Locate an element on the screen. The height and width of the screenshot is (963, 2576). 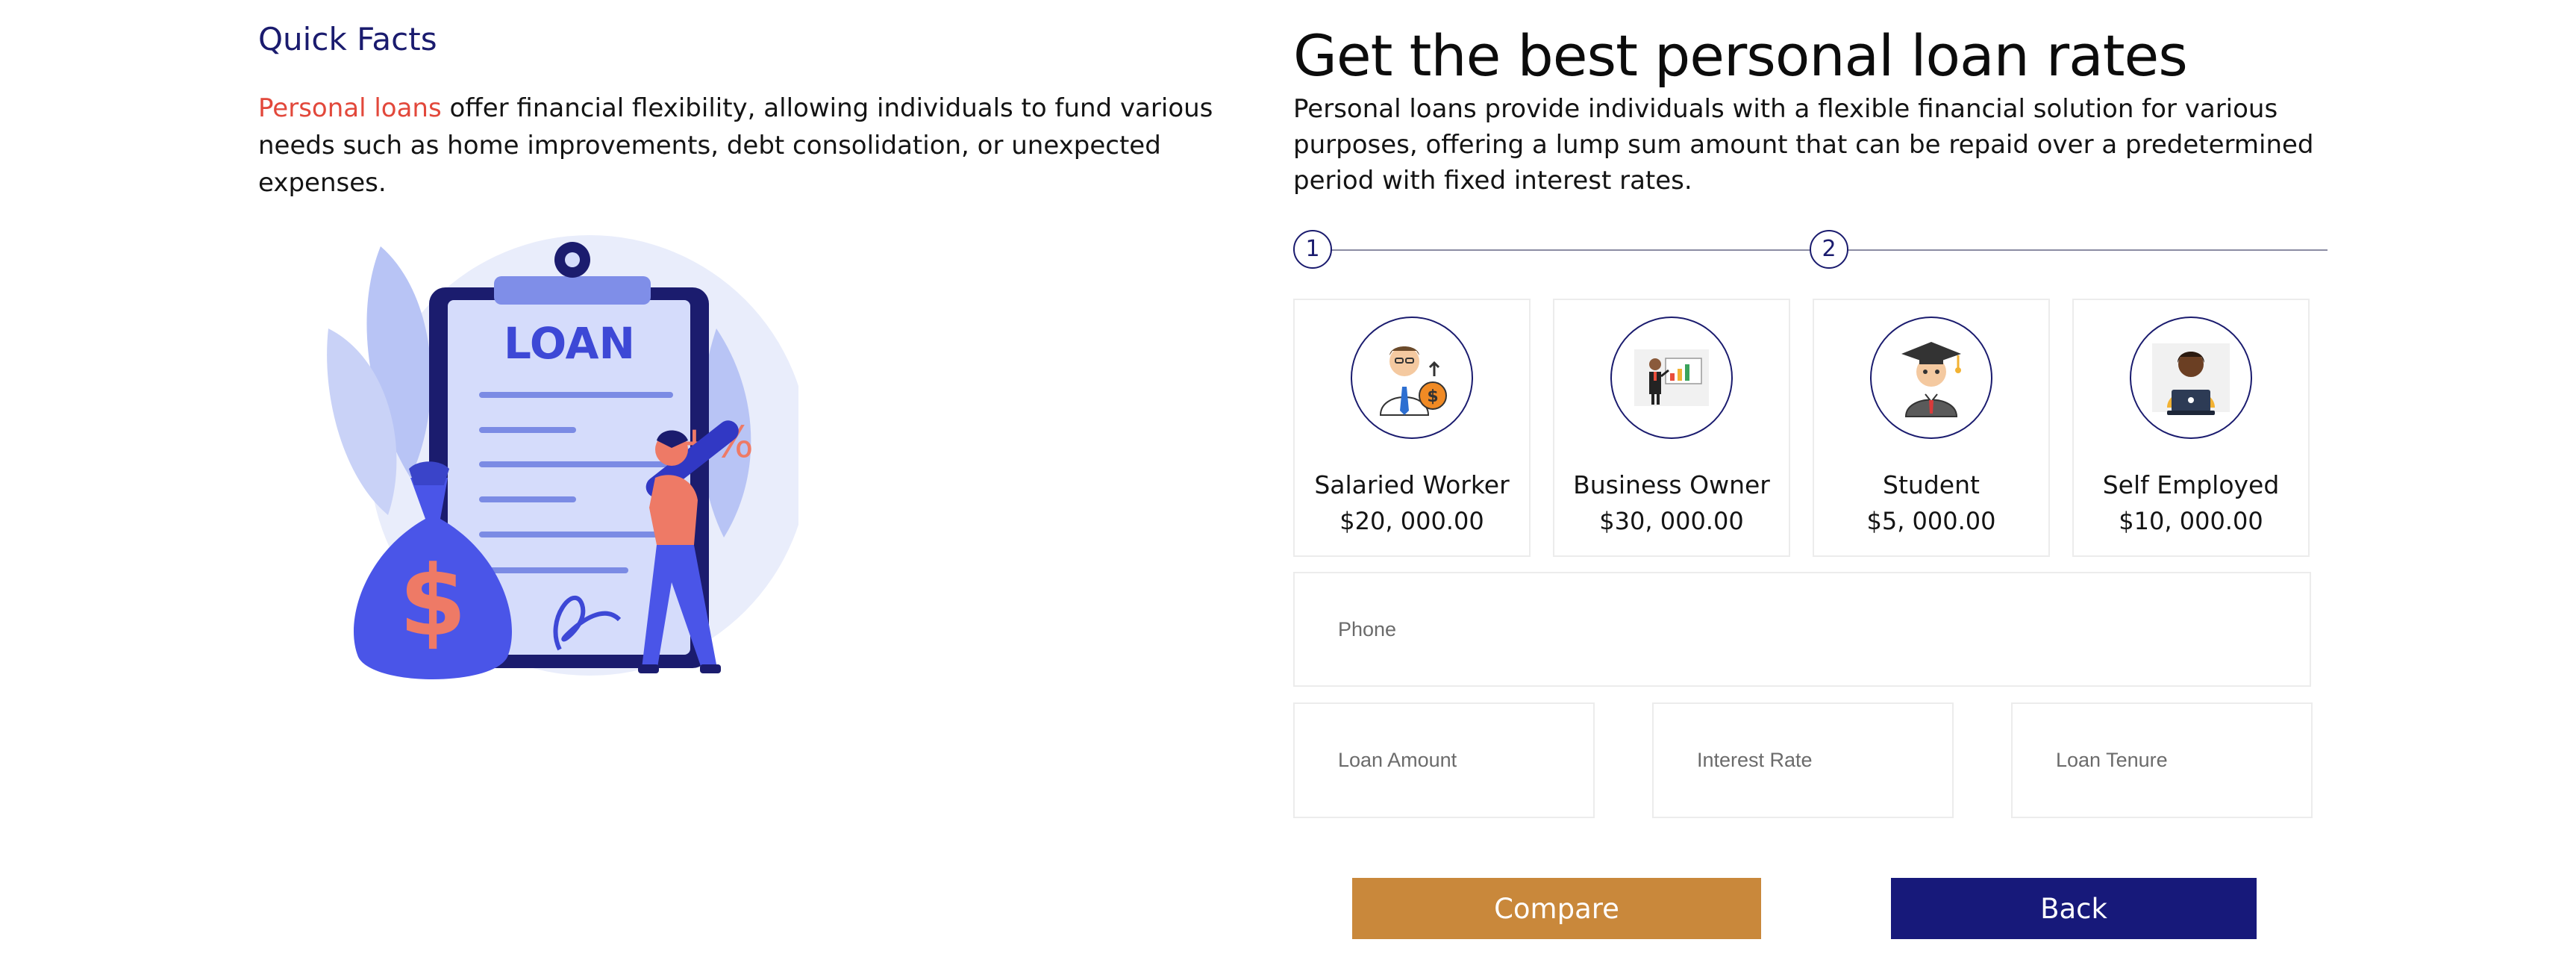
salaried-worker-icon: $ is located at coordinates (1412, 378).